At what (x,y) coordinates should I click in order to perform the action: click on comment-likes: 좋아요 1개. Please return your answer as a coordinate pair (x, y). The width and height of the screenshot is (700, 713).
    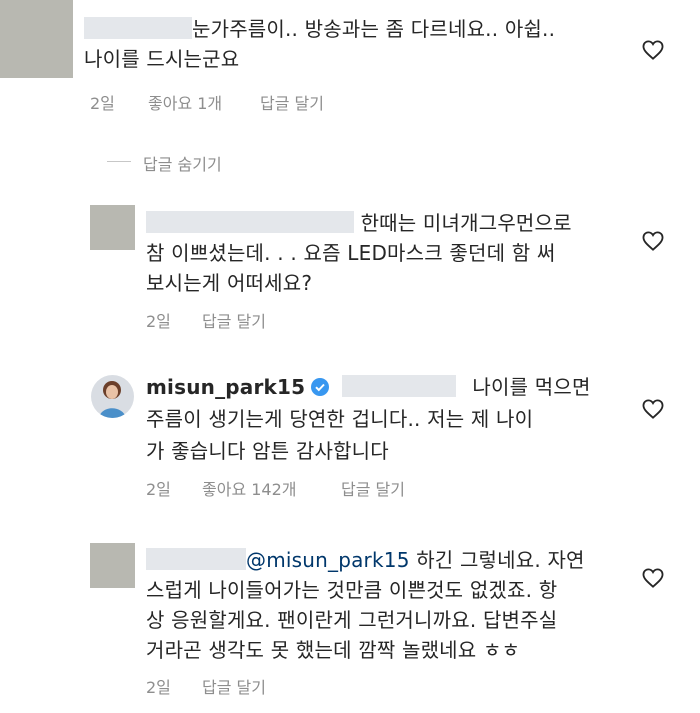
    Looking at the image, I should click on (185, 102).